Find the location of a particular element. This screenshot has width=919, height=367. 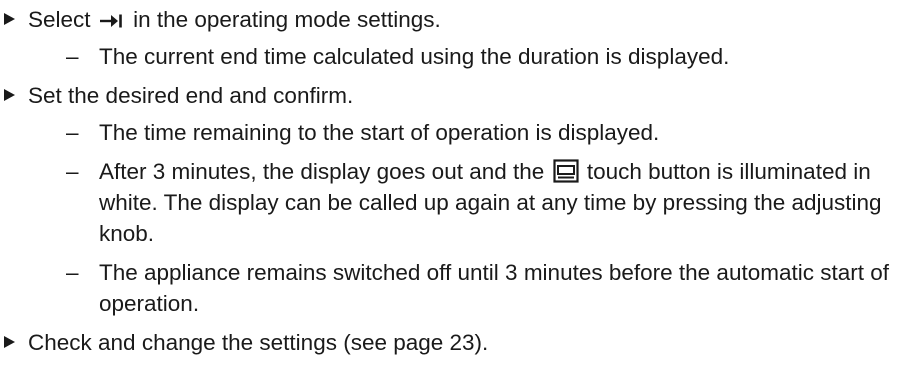

instruction-step-select-end-time: Select in the operating mode settings. is located at coordinates (459, 19).